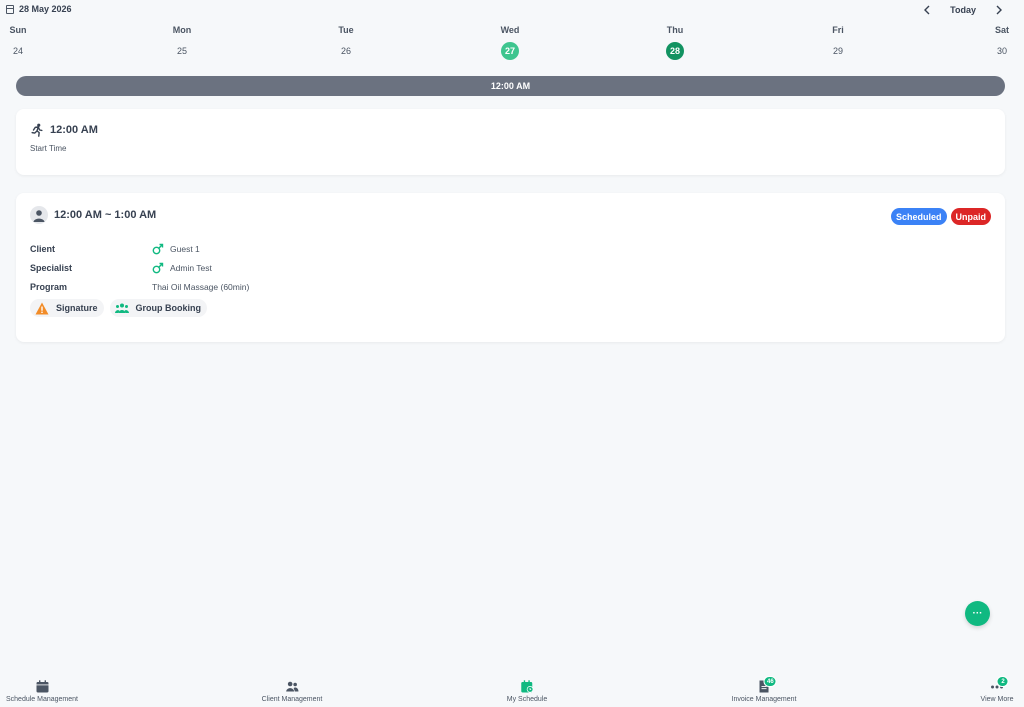  I want to click on status-badges: Scheduled Unpaid, so click(940, 216).